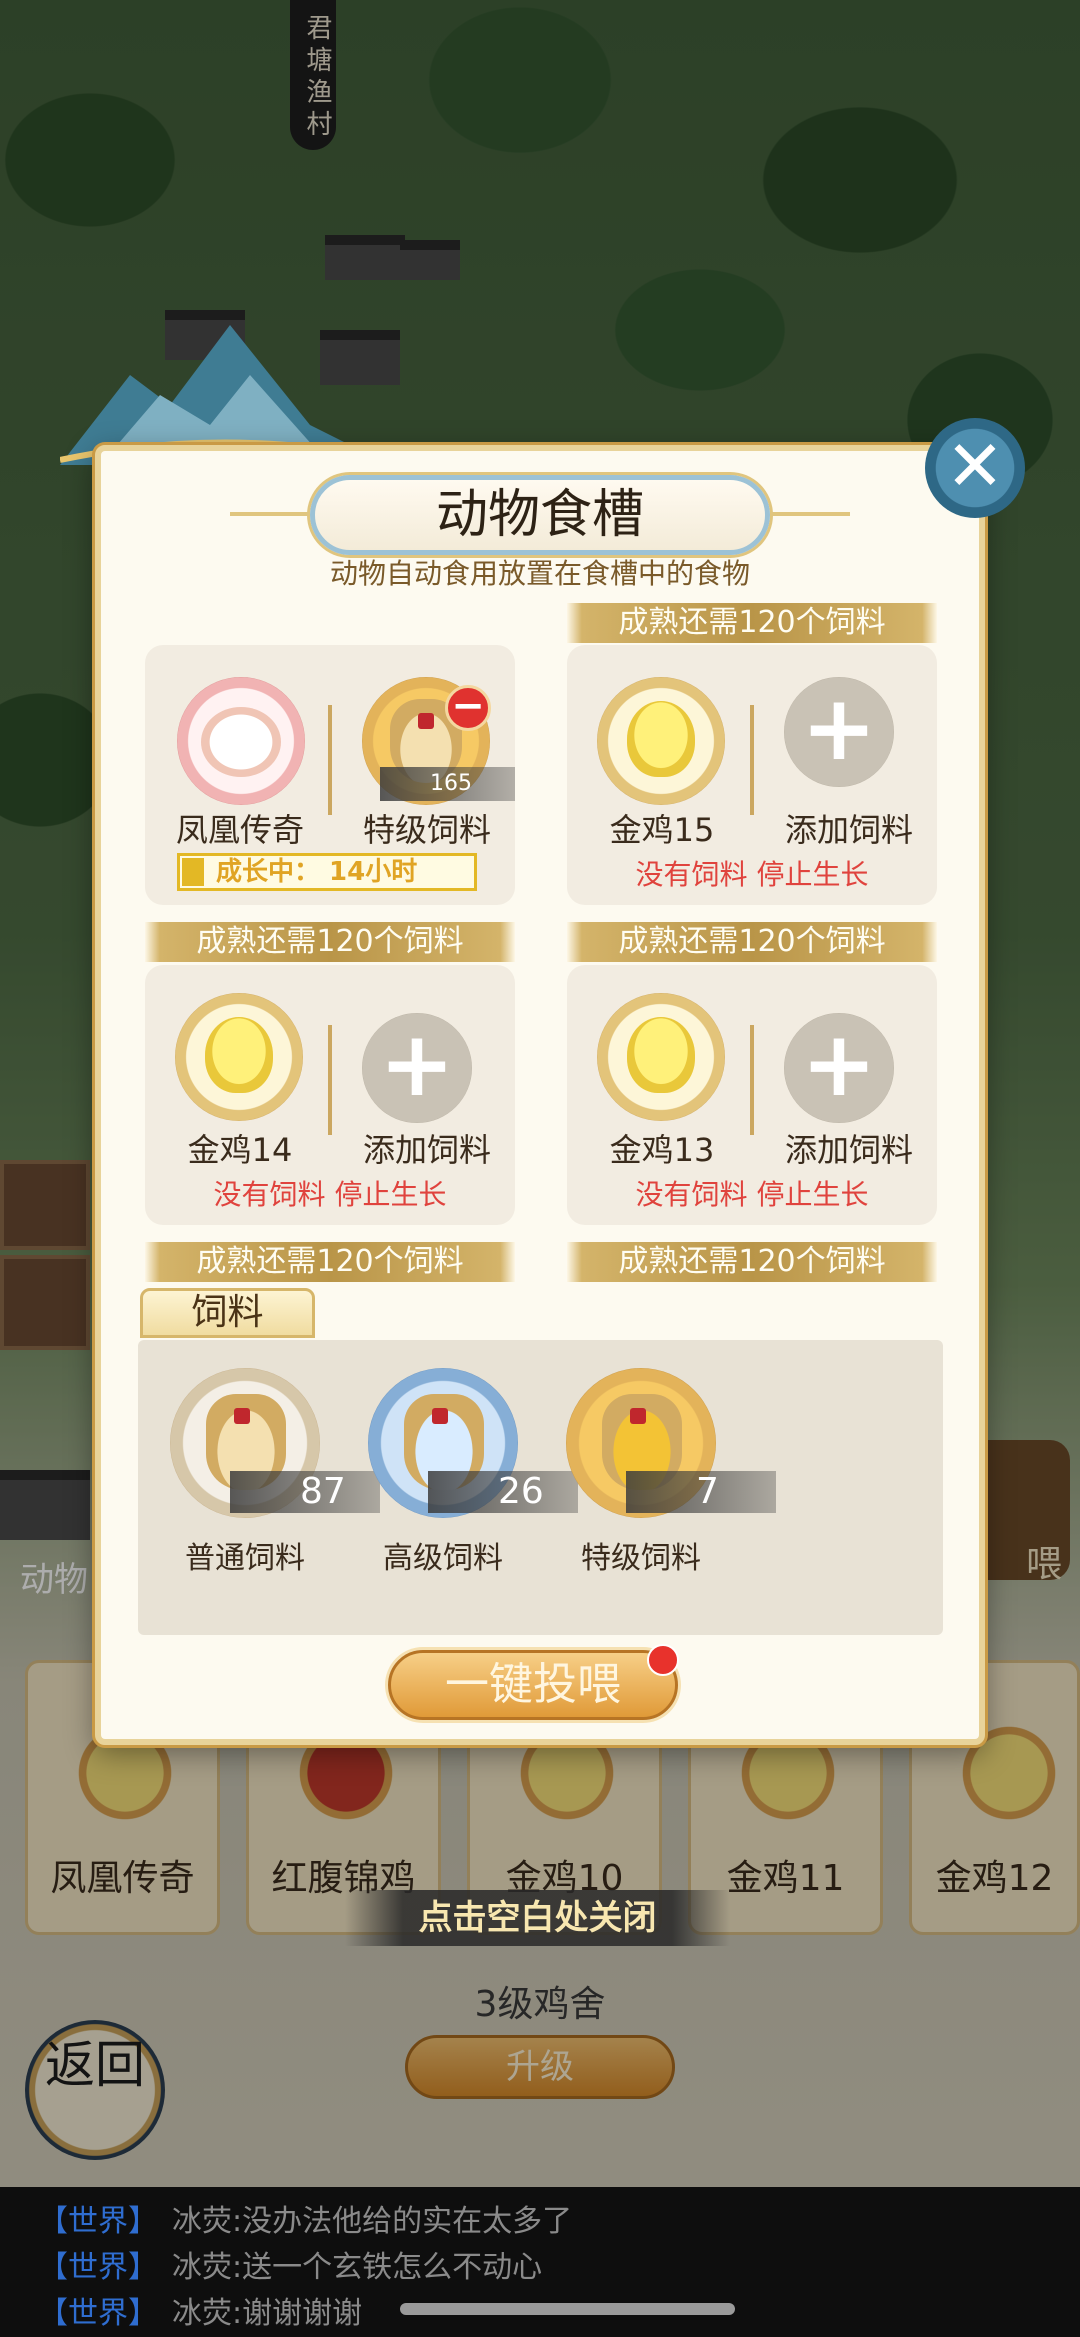 This screenshot has width=1080, height=2337. I want to click on chat-line: 【世界】 冰荧:没办法他给的实在太多了, so click(559, 2222).